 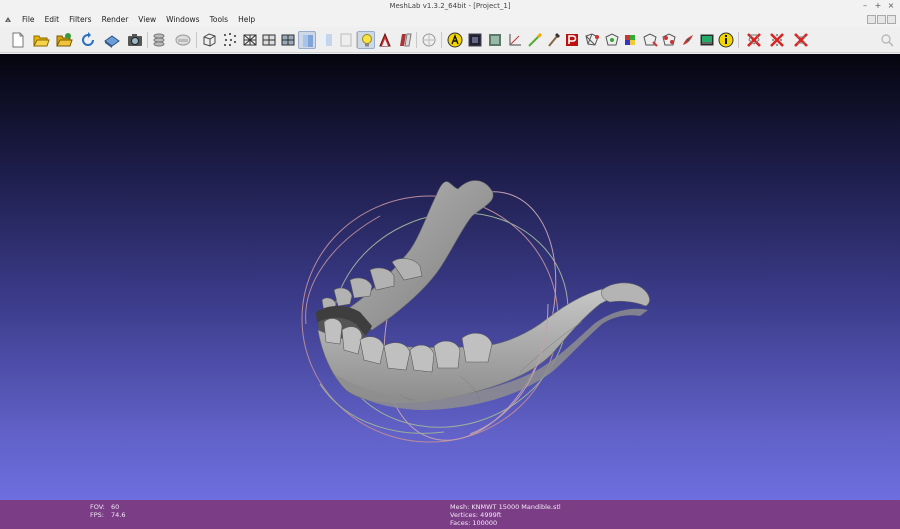 What do you see at coordinates (515, 40) in the screenshot?
I see `delete-faces-icon` at bounding box center [515, 40].